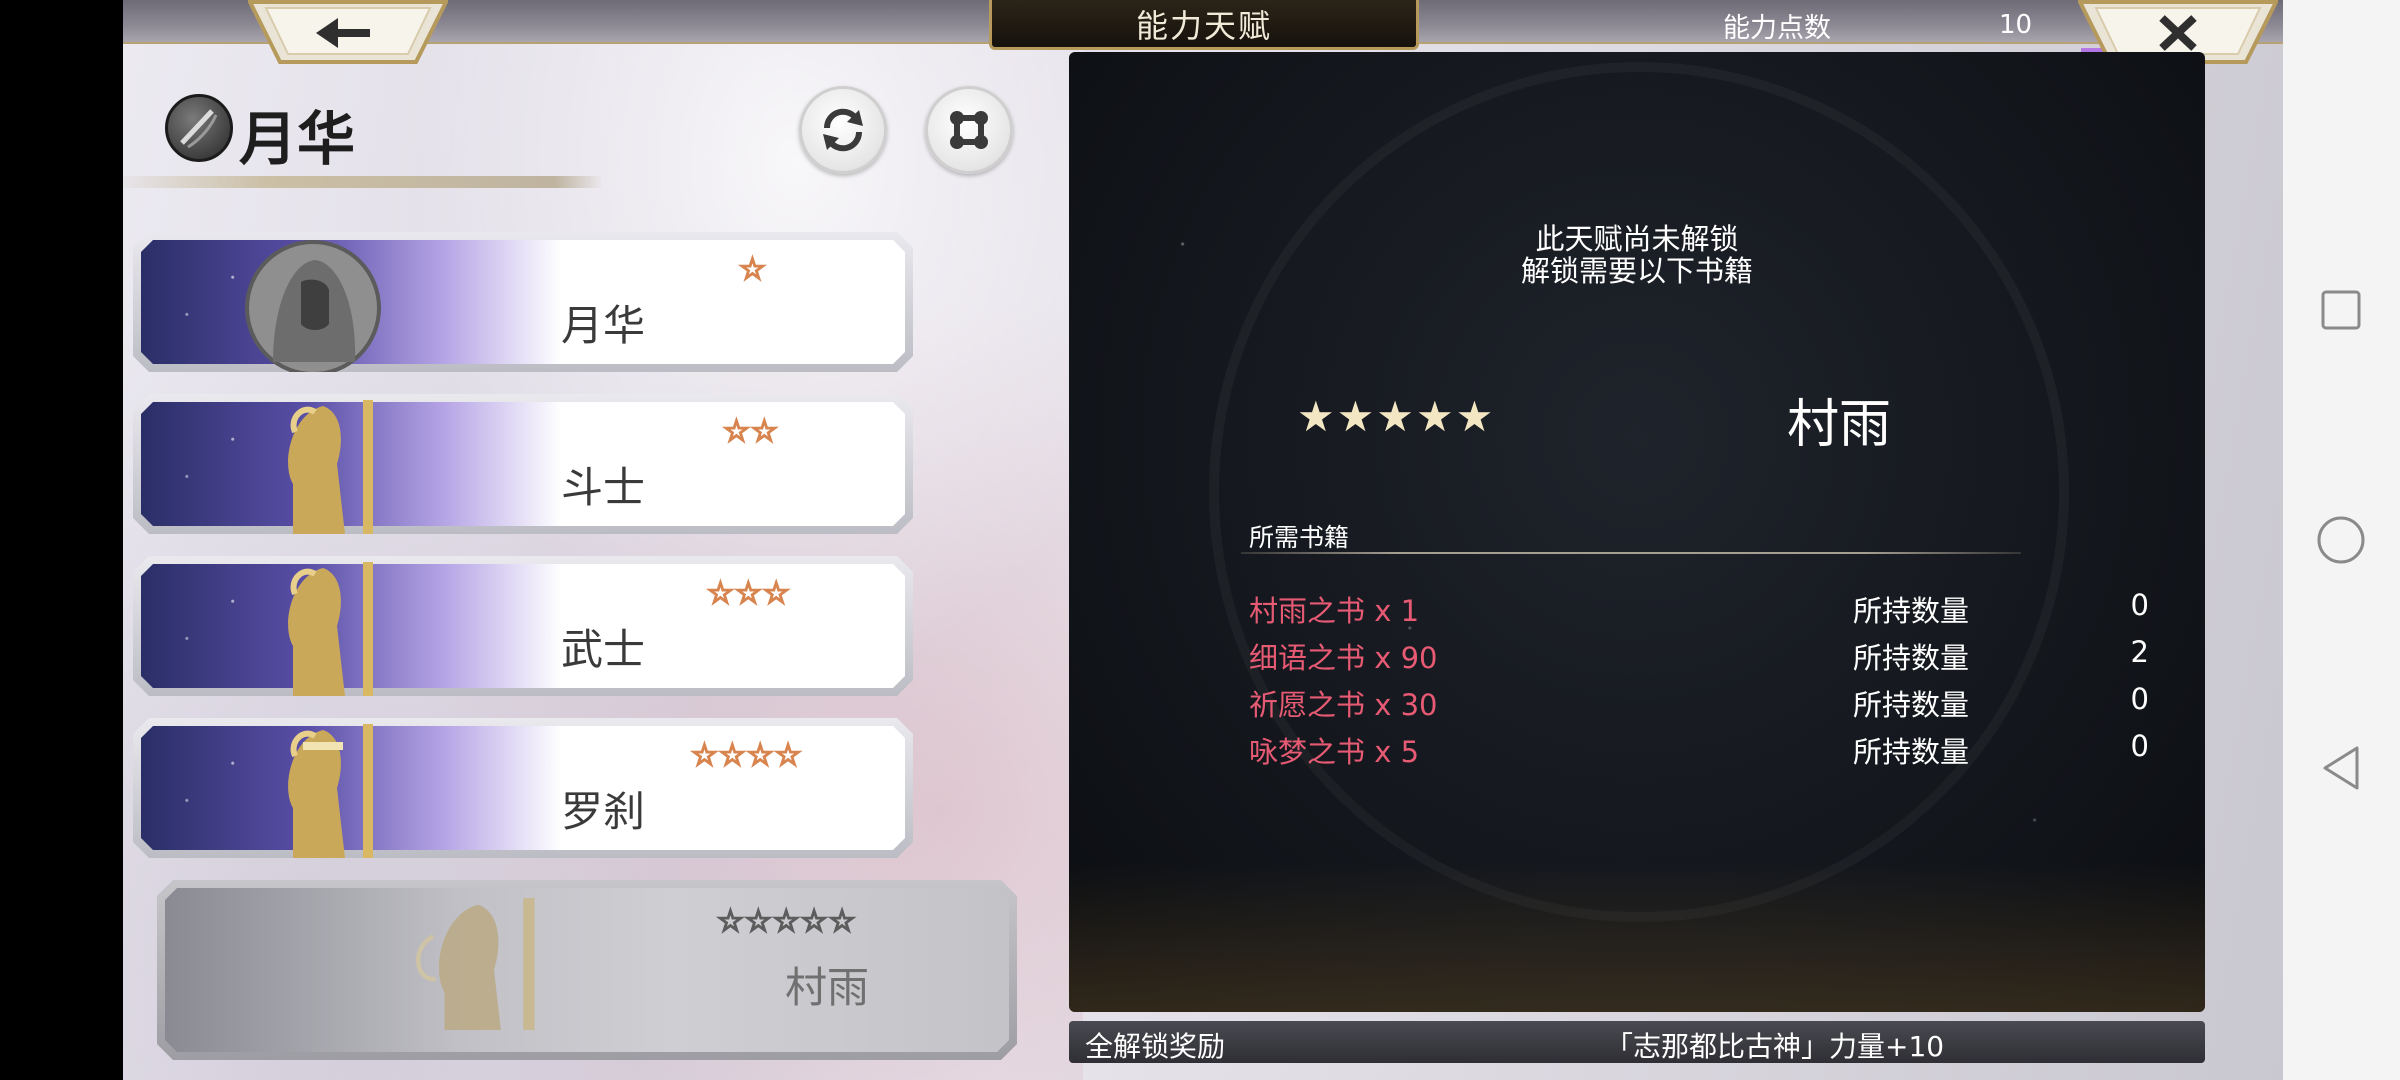 The height and width of the screenshot is (1080, 2400). Describe the element at coordinates (2139, 652) in the screenshot. I see `owned-count: 2` at that location.